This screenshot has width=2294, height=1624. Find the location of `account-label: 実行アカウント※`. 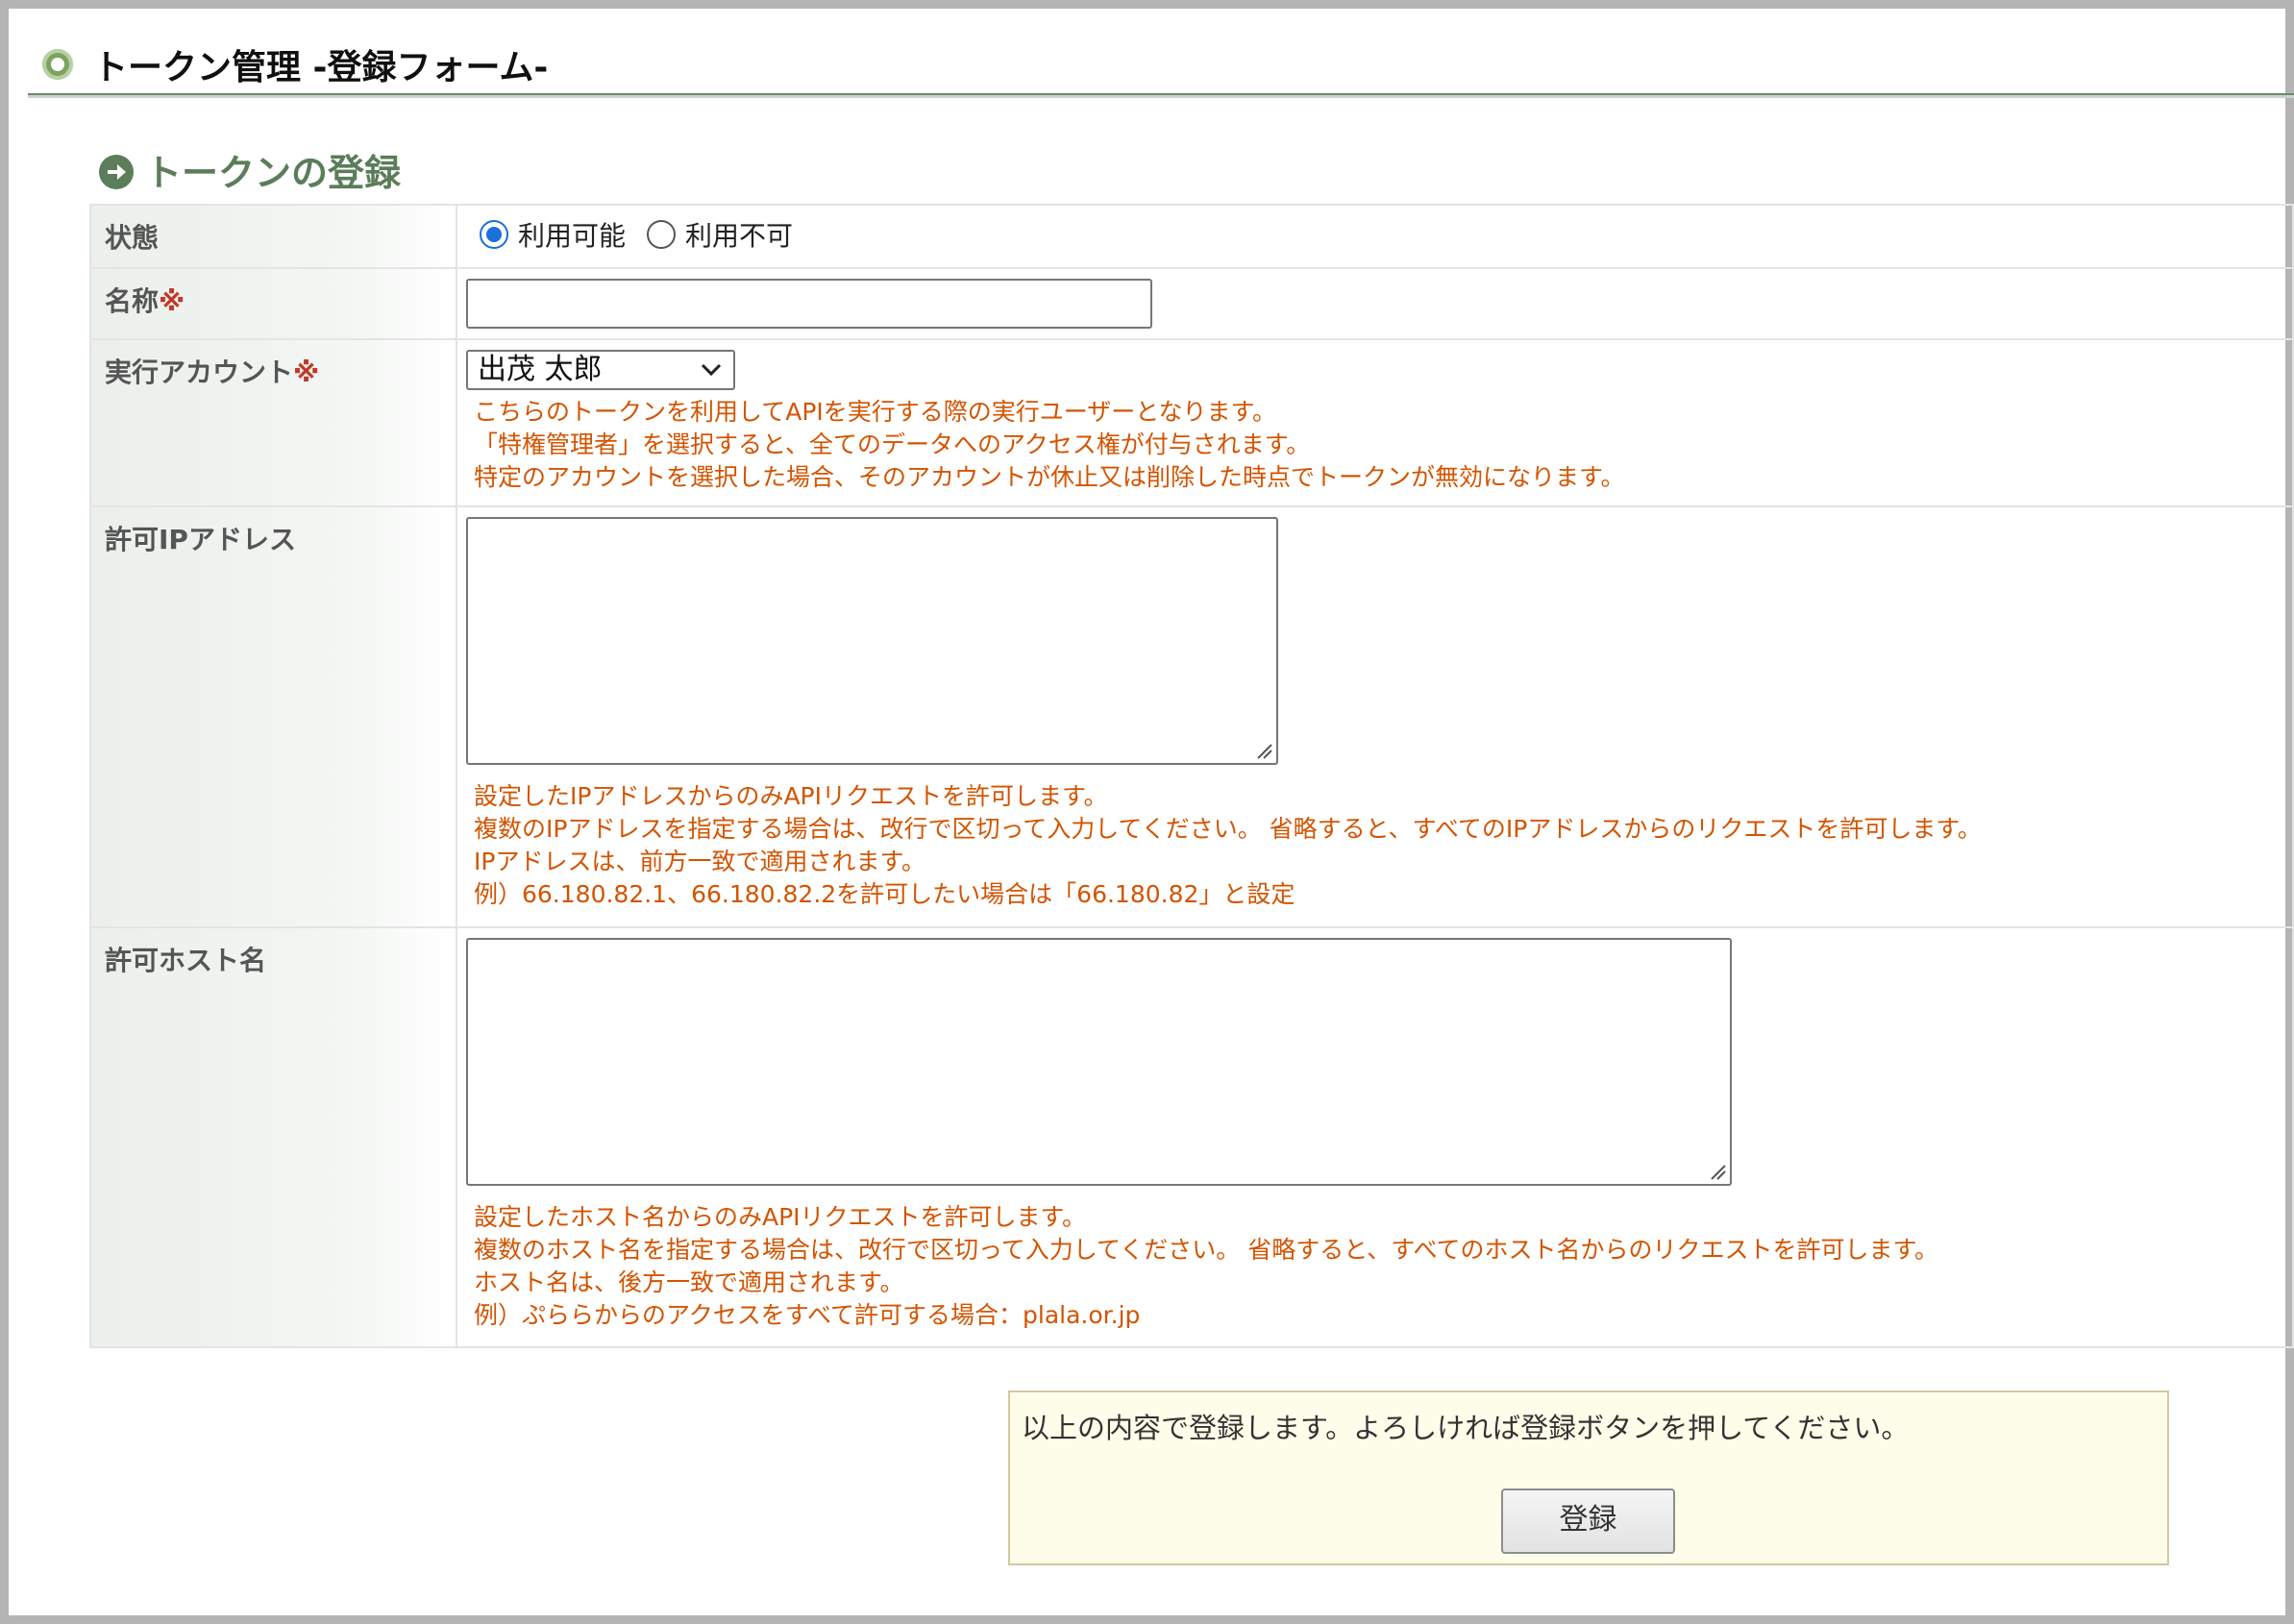

account-label: 実行アカウント※ is located at coordinates (273, 422).